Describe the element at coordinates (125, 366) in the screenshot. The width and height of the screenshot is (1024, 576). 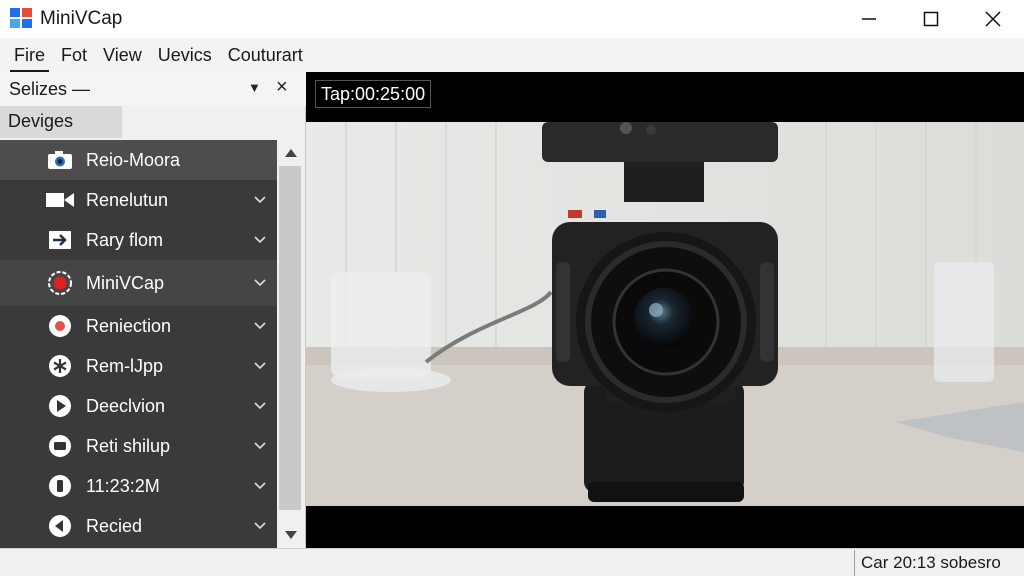
I see `list-item-label: Rem-lJpp` at that location.